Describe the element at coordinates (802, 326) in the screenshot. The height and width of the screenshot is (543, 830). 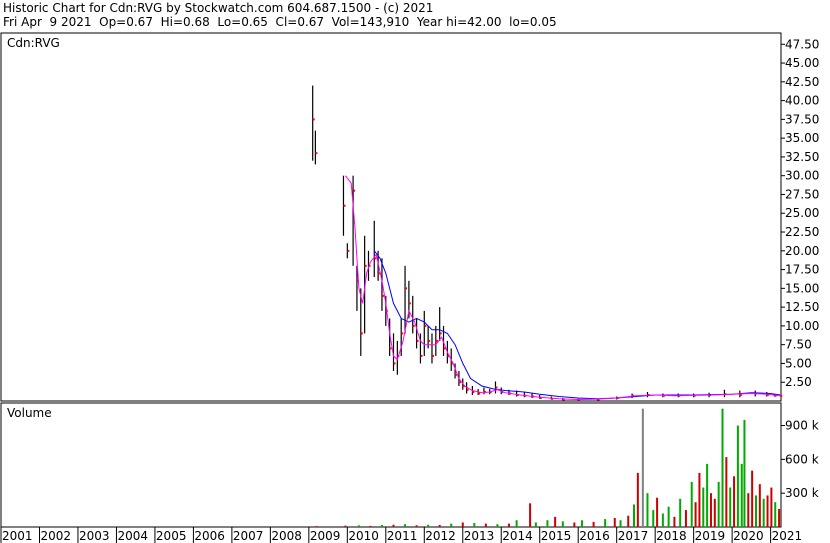
I see `price-y-tick-label: 10.00` at that location.